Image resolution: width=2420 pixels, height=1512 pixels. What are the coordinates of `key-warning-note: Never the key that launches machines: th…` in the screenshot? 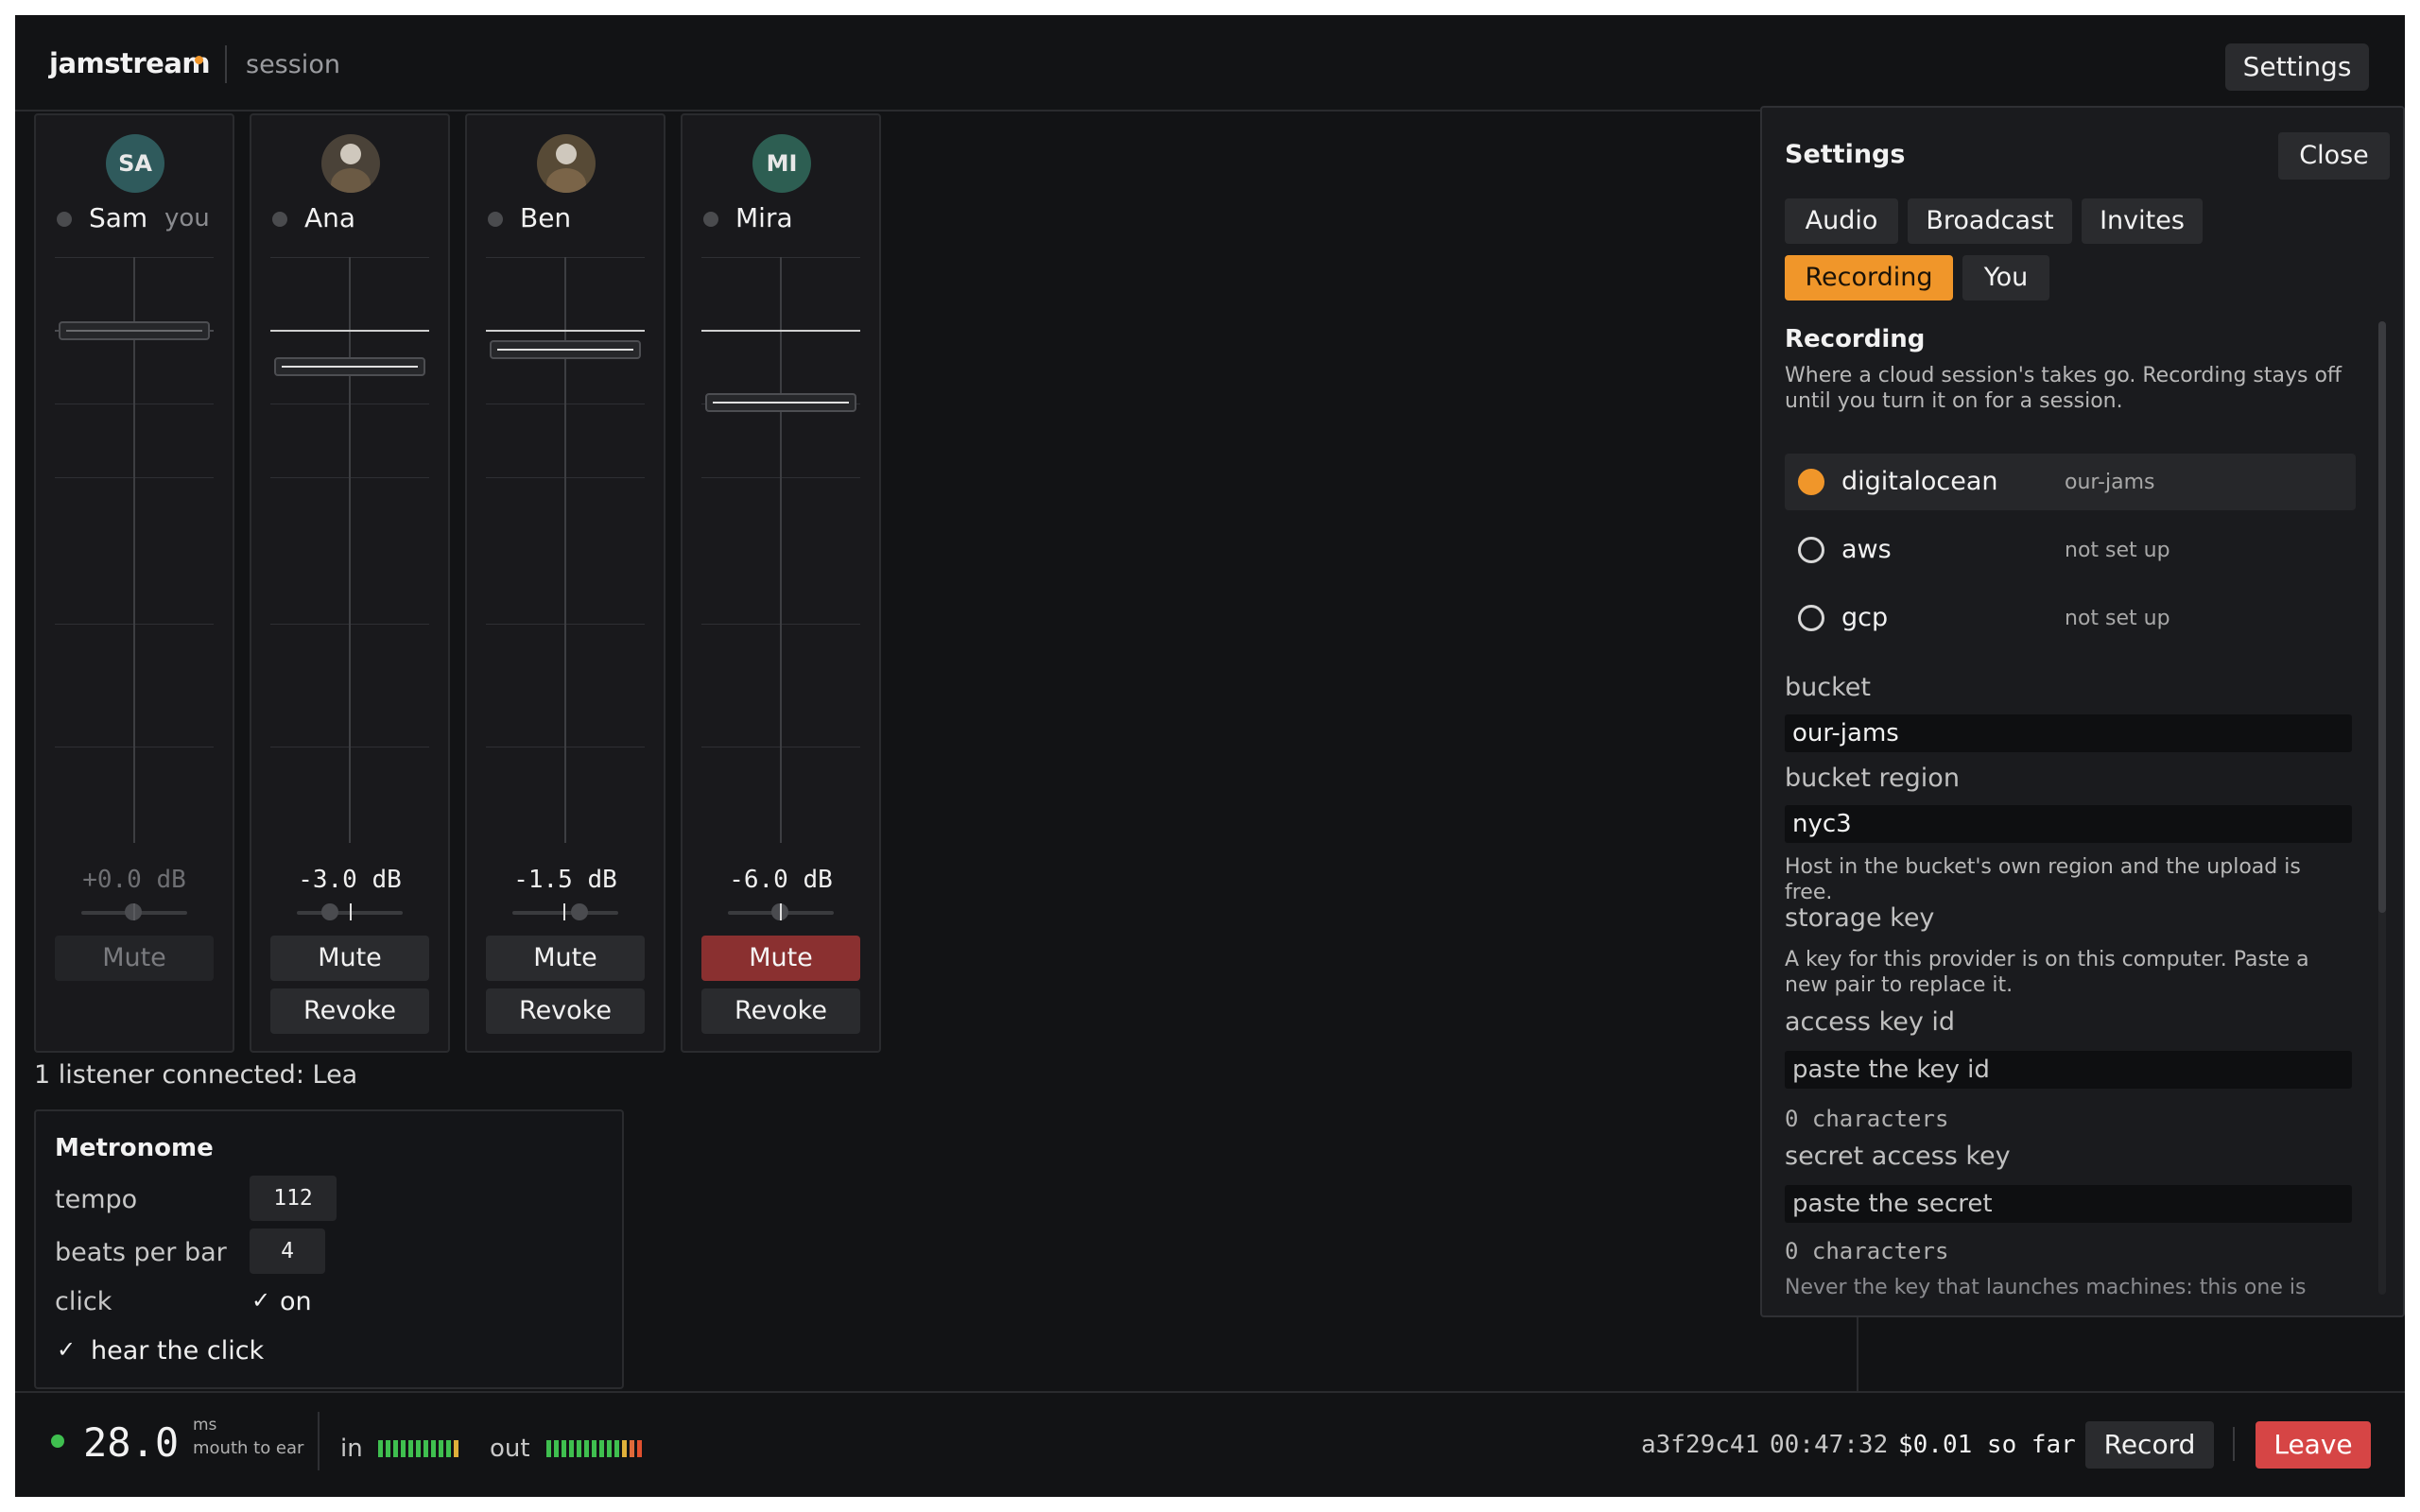 It's located at (2046, 1287).